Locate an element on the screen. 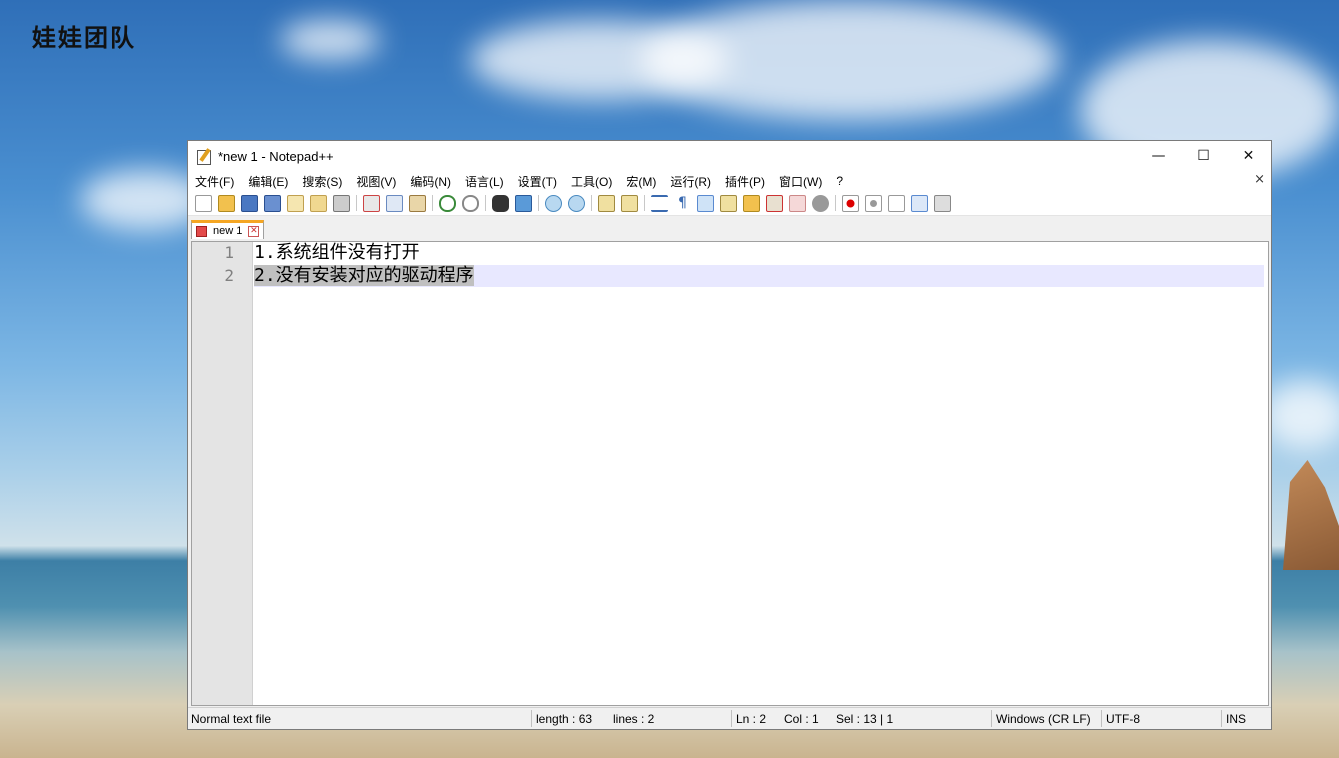 Image resolution: width=1339 pixels, height=758 pixels. status-encoding: UTF-8 is located at coordinates (1123, 719).